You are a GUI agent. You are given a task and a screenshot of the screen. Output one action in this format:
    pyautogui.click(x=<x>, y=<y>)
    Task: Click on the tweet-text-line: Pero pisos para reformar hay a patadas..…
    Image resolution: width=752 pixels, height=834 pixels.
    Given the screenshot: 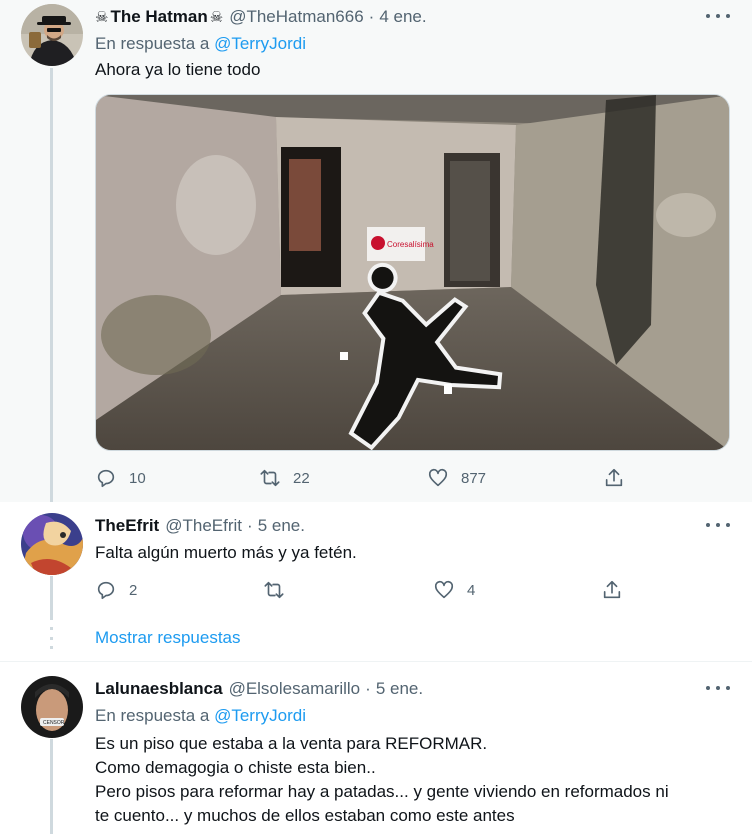 What is the action you would take?
    pyautogui.click(x=382, y=791)
    